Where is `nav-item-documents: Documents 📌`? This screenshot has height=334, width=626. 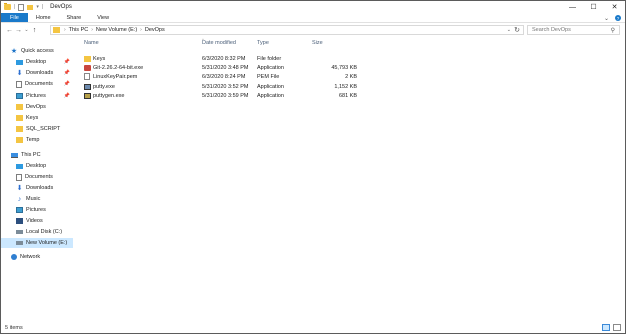
nav-item-documents: Documents 📌 is located at coordinates (37, 84).